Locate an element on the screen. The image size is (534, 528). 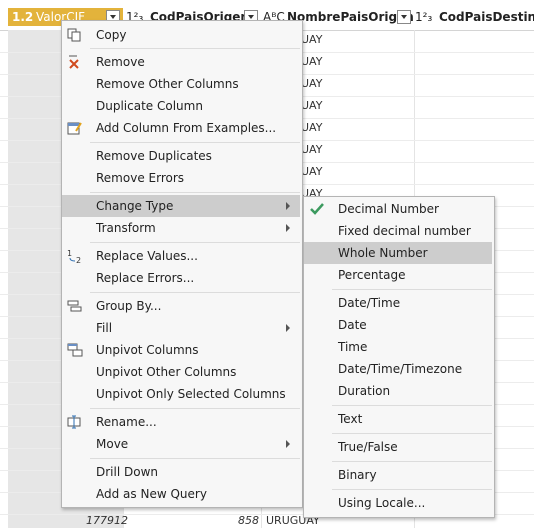
svg-text: 2 is located at coordinates (78, 259).